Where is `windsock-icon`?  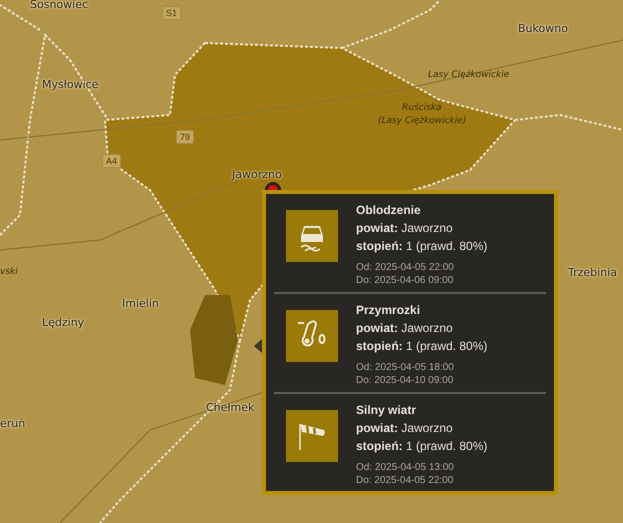 windsock-icon is located at coordinates (312, 436).